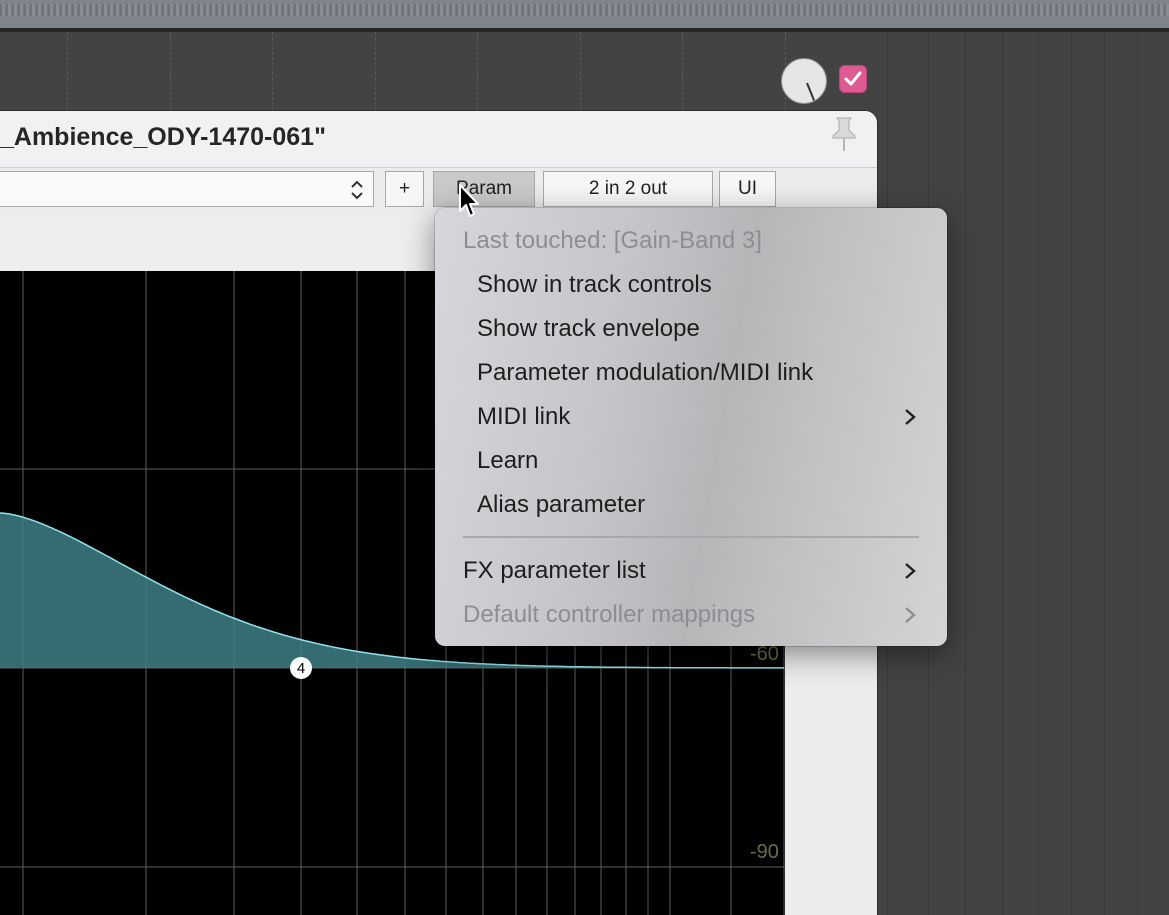 This screenshot has height=915, width=1169. What do you see at coordinates (747, 189) in the screenshot?
I see `ui-button: UI` at bounding box center [747, 189].